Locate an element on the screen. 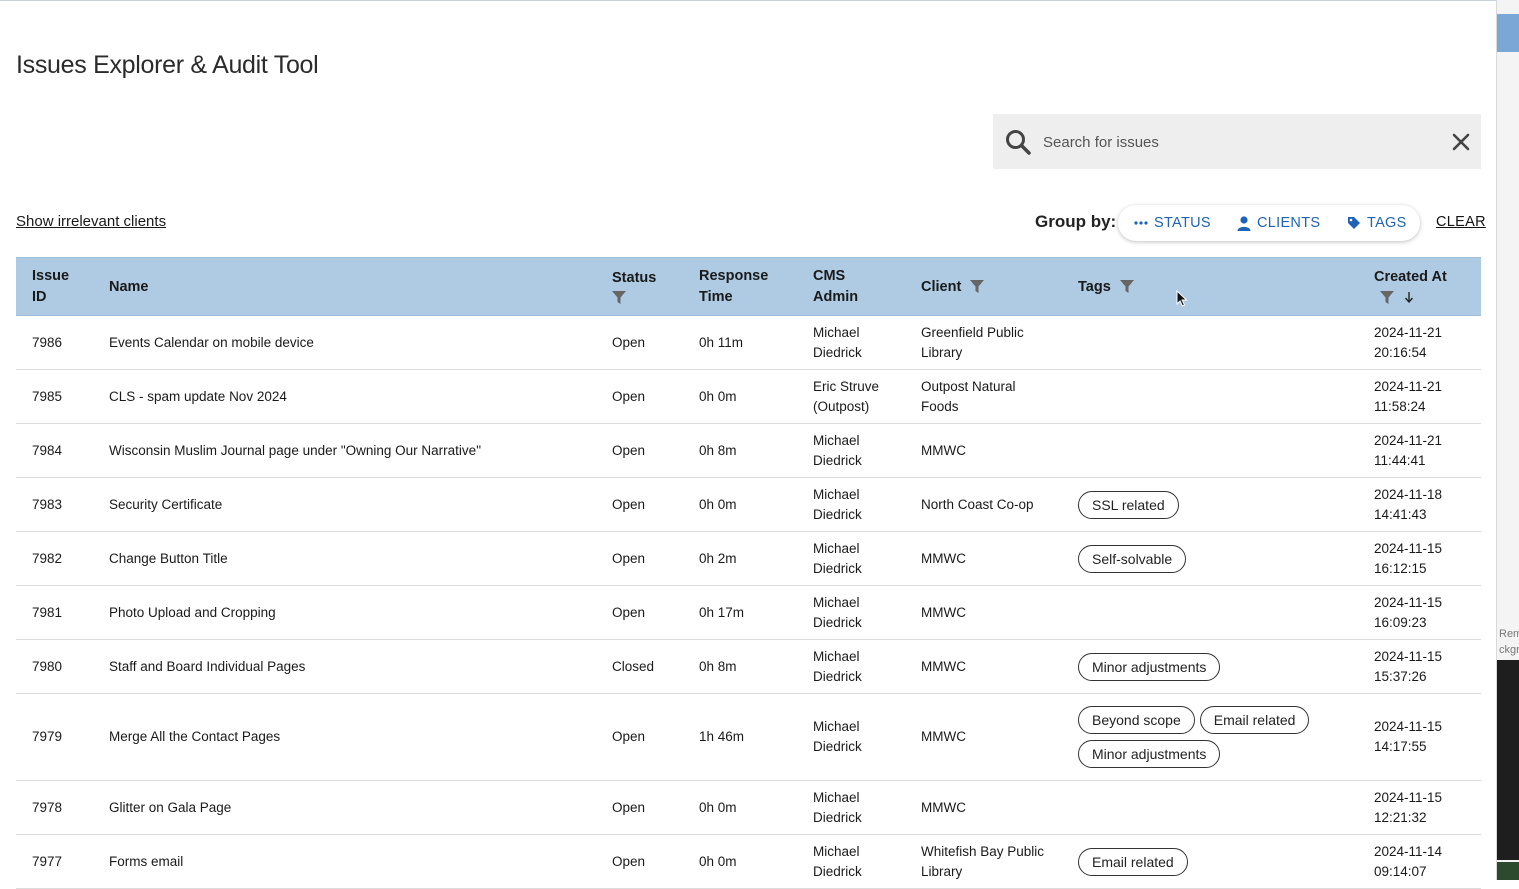 This screenshot has height=889, width=1519. cell-client-line1: Greenfield Public is located at coordinates (972, 332).